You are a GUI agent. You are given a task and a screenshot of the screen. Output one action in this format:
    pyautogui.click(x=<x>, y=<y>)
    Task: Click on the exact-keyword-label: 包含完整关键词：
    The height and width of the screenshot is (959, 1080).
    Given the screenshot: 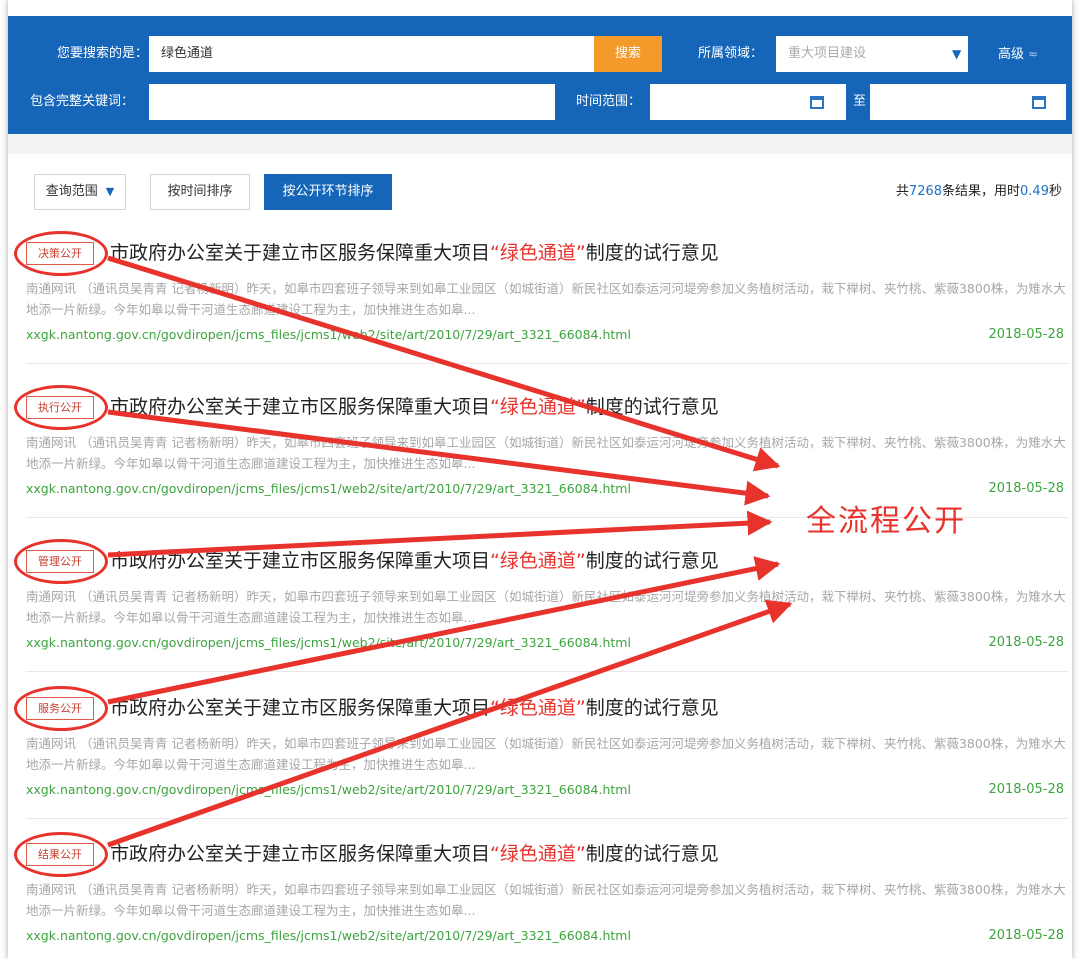 What is the action you would take?
    pyautogui.click(x=82, y=101)
    